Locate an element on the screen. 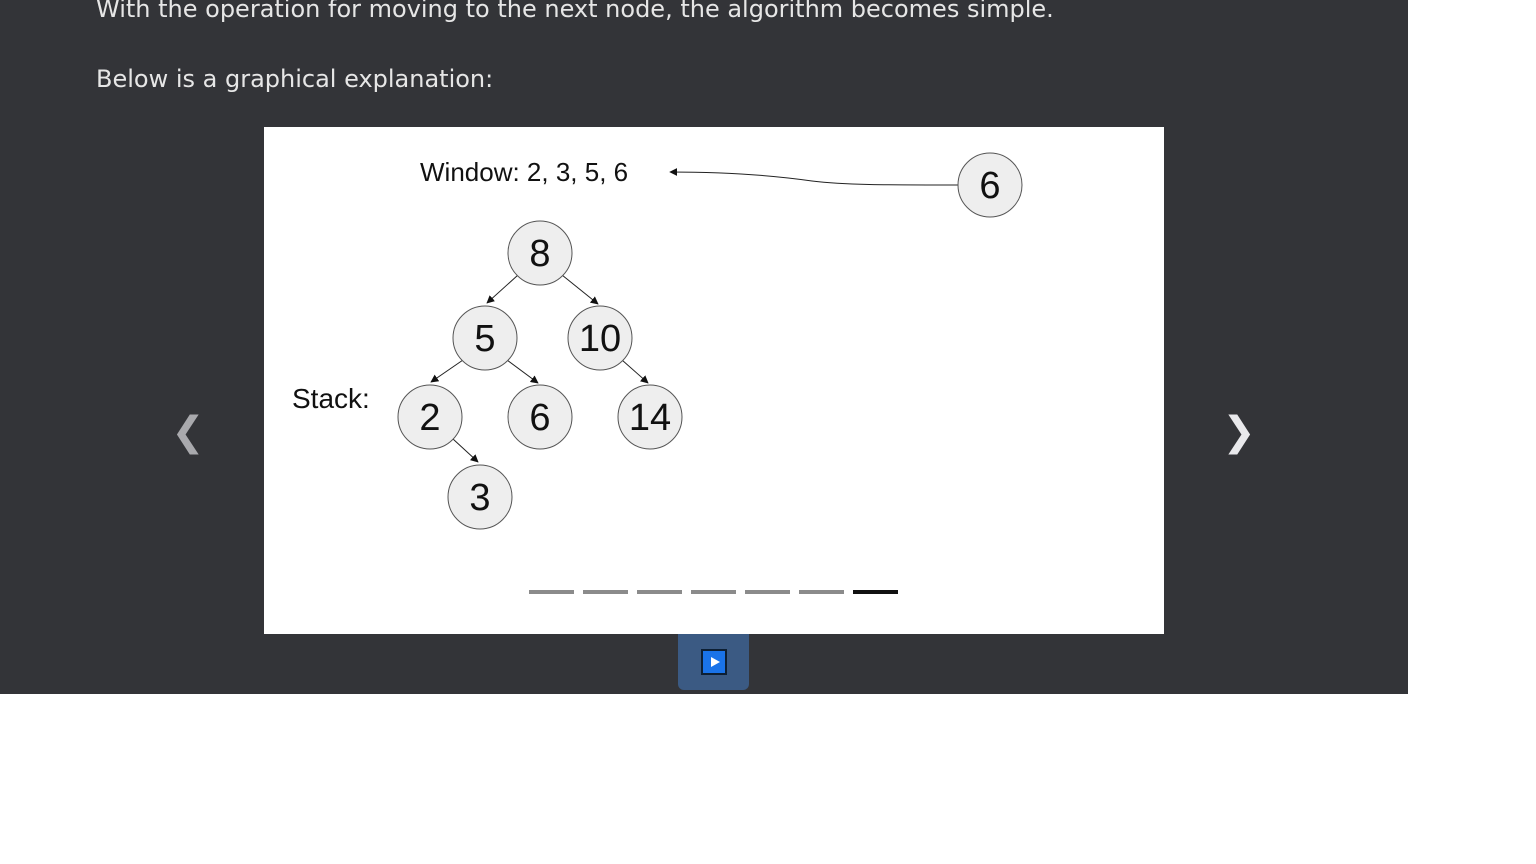 Image resolution: width=1536 pixels, height=864 pixels. tree-node: 6 is located at coordinates (540, 417).